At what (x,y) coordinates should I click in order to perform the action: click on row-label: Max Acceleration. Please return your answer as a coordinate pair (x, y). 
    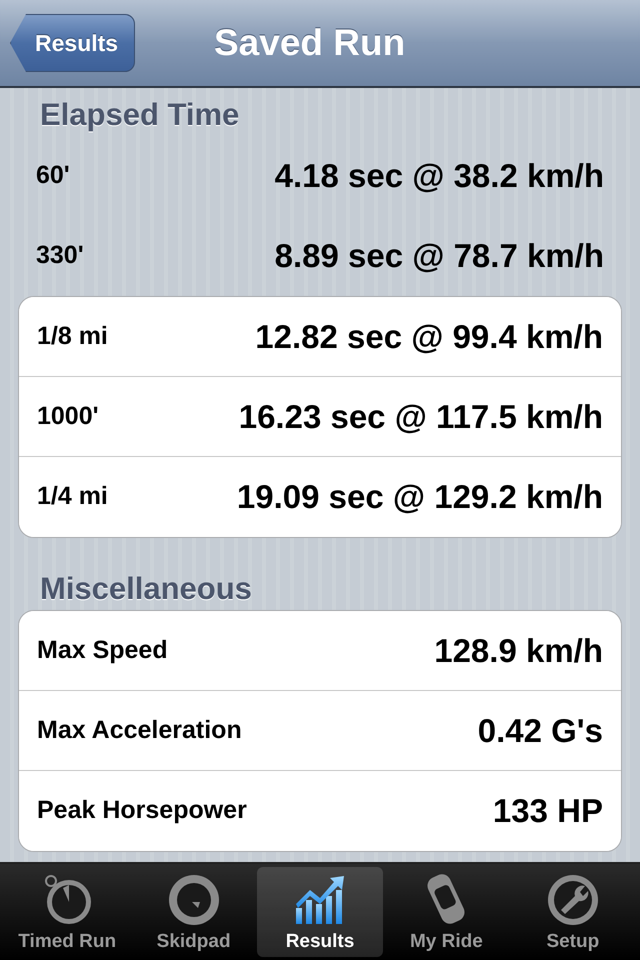
    Looking at the image, I should click on (139, 730).